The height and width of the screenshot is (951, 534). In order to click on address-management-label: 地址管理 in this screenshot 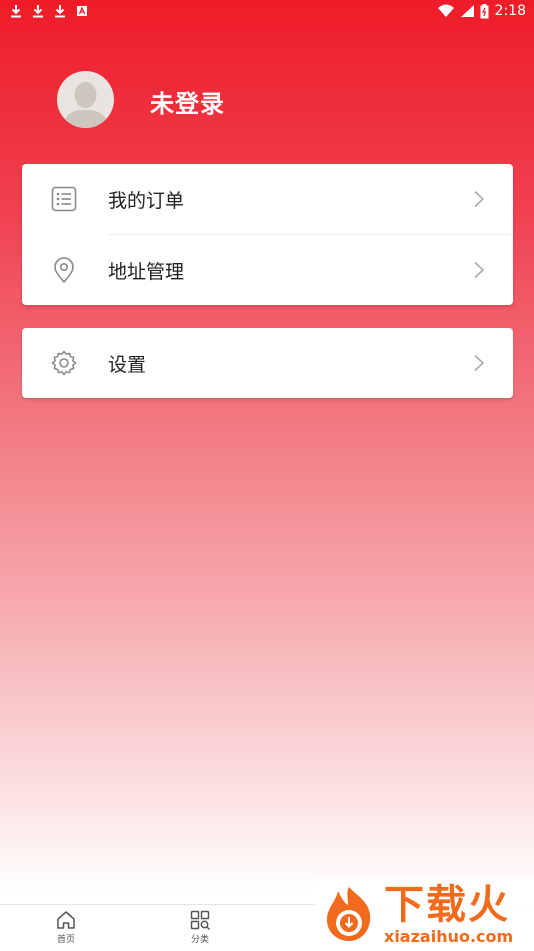, I will do `click(146, 272)`.